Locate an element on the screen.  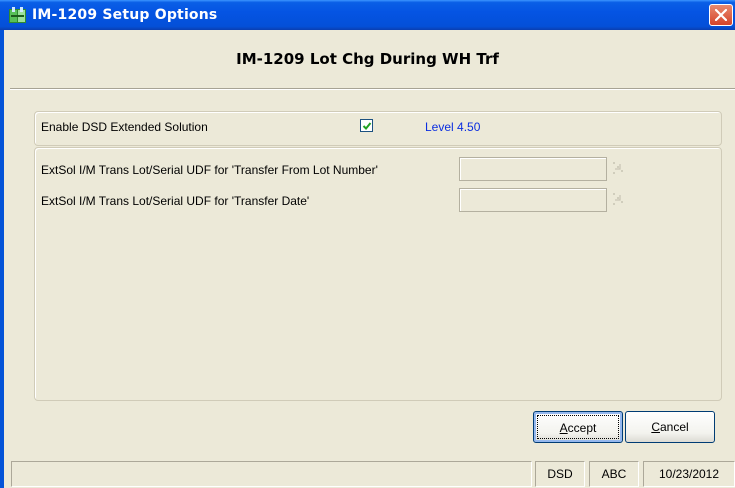
status-company-code: DSD is located at coordinates (560, 474).